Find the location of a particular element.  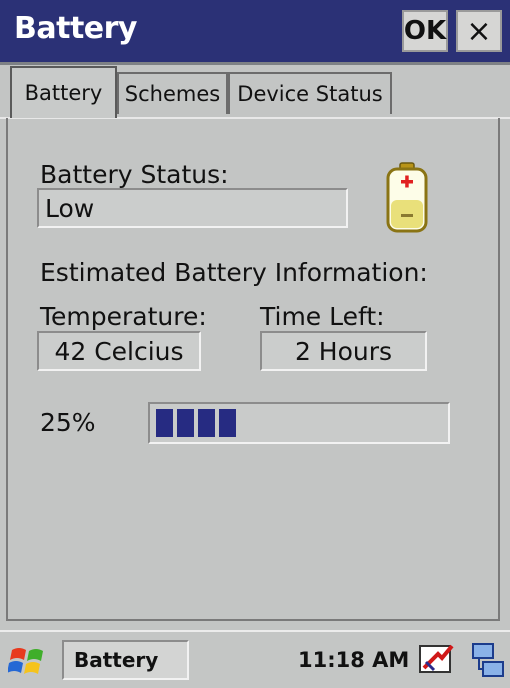

temperature-field: 42 Celcius is located at coordinates (119, 351).